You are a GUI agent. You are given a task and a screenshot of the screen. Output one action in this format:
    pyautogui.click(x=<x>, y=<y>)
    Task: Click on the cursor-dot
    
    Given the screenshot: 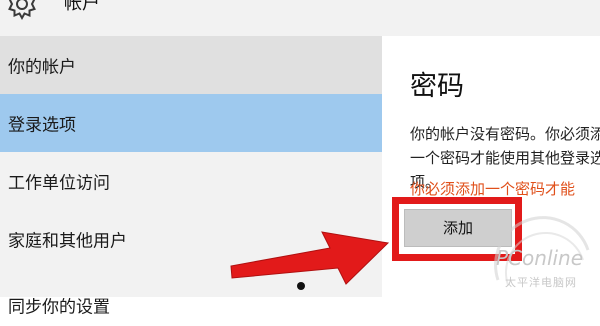 What is the action you would take?
    pyautogui.click(x=301, y=286)
    